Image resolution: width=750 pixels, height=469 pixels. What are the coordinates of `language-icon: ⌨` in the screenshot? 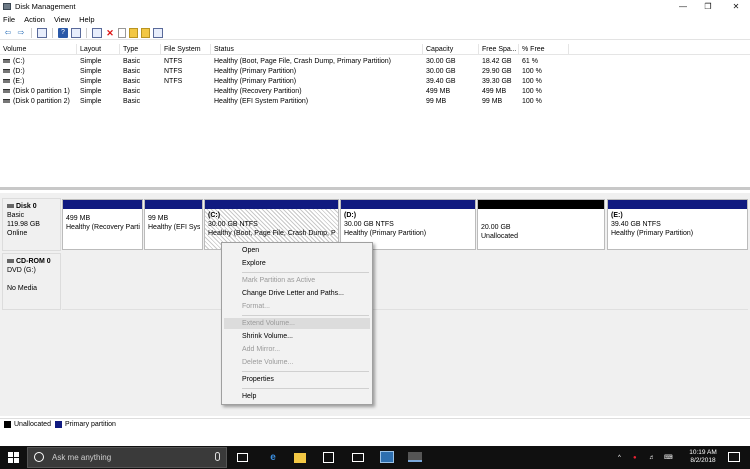 It's located at (668, 457).